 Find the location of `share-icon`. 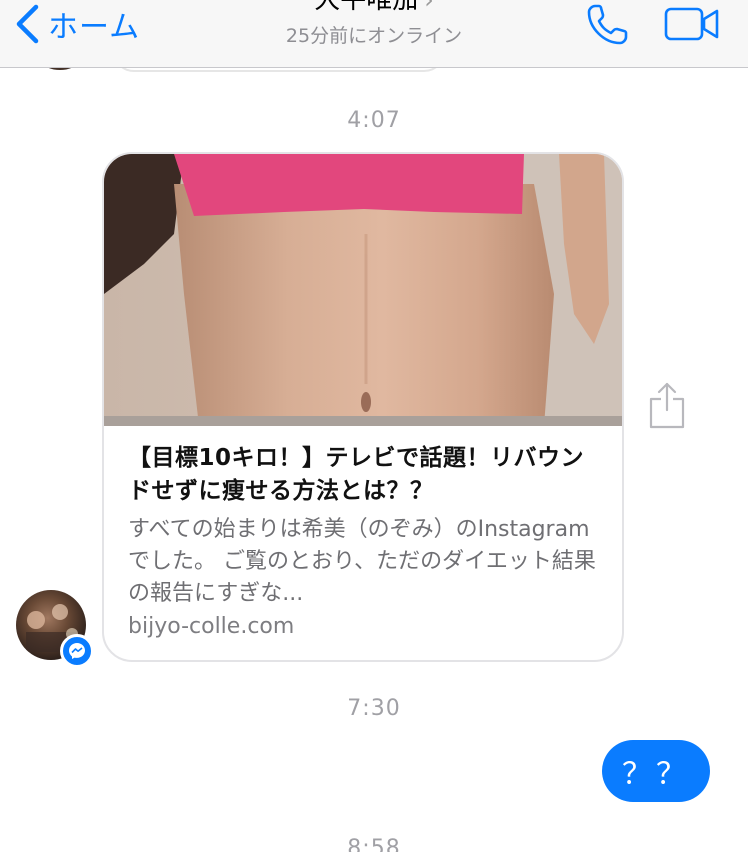

share-icon is located at coordinates (667, 405).